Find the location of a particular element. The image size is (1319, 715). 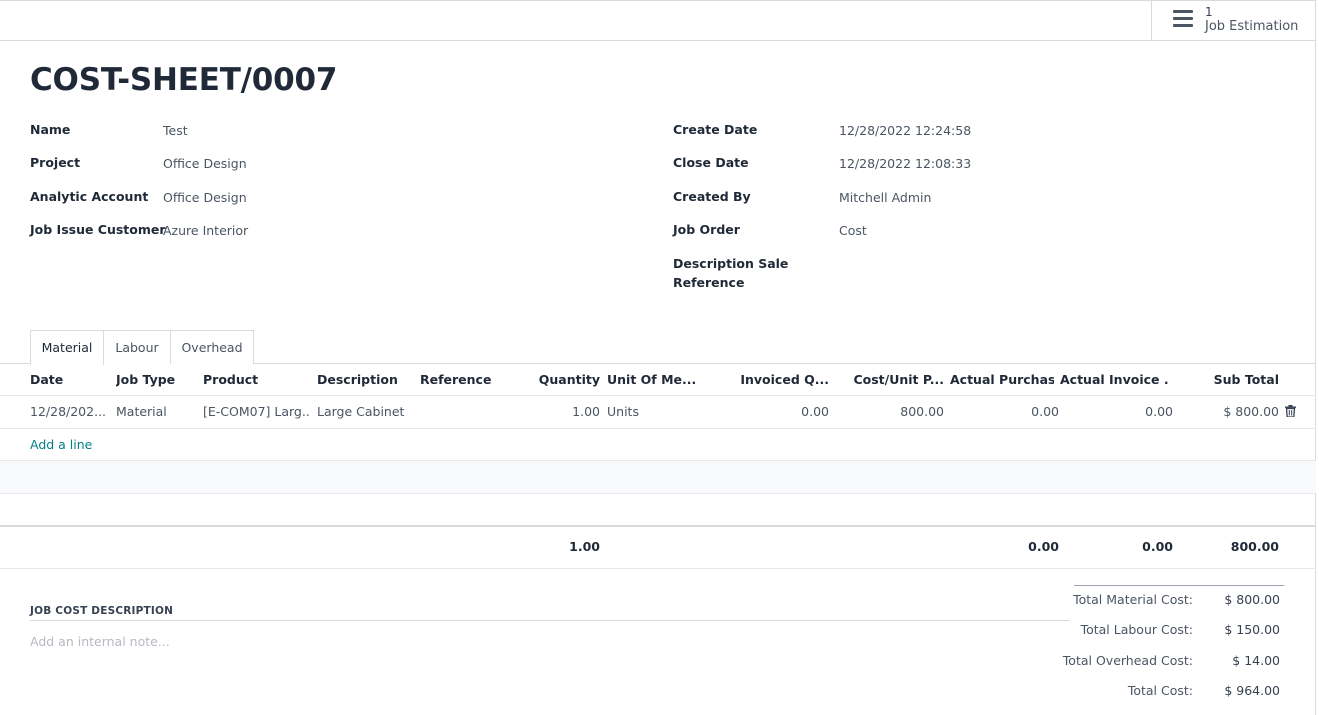

tab-overhead: Overhead is located at coordinates (212, 347).